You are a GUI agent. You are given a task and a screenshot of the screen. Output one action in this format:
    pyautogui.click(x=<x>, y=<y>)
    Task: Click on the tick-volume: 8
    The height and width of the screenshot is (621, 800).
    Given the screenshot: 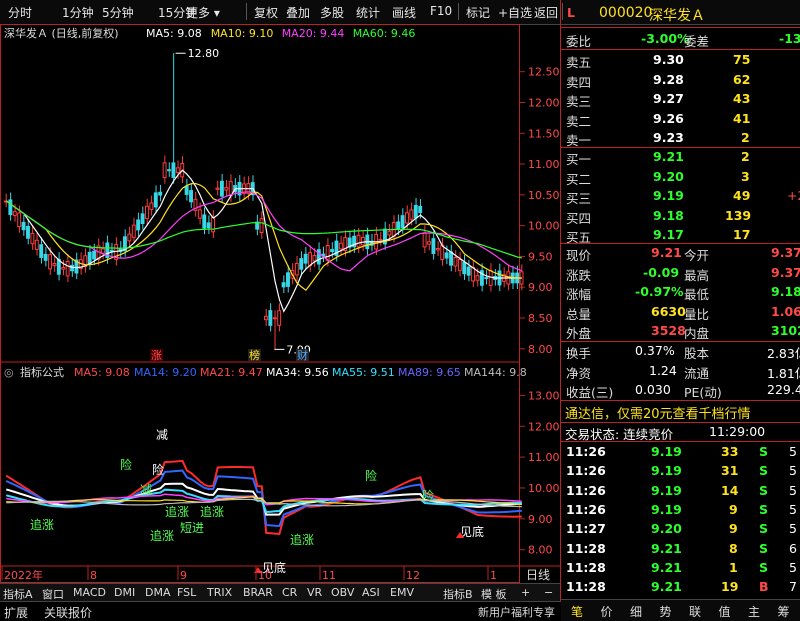 What is the action you would take?
    pyautogui.click(x=733, y=548)
    